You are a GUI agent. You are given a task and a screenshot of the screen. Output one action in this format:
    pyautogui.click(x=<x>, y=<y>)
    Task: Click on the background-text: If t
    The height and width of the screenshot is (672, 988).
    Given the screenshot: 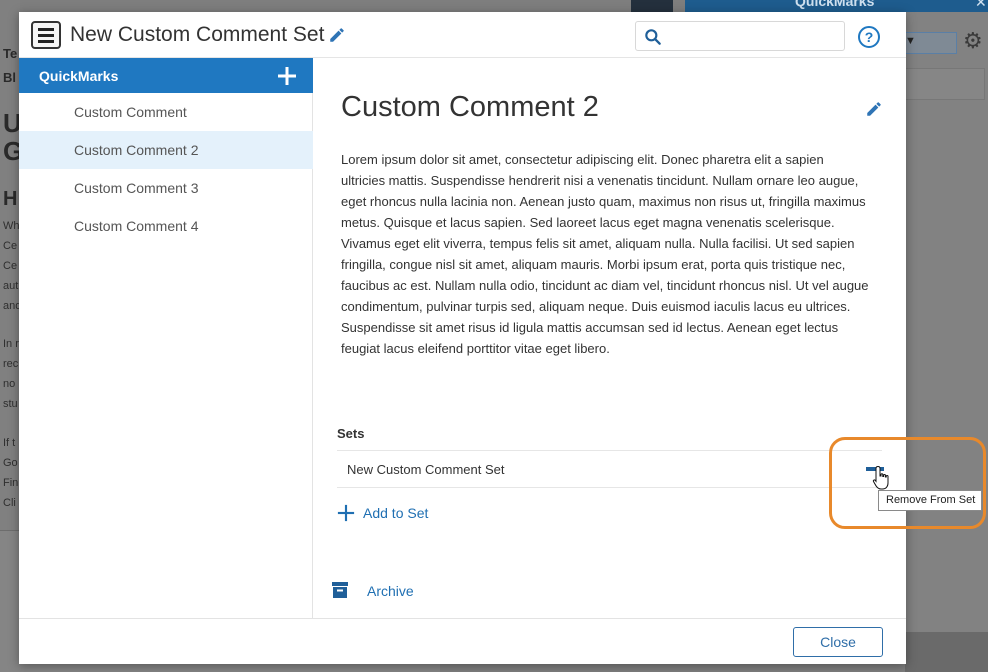 What is the action you would take?
    pyautogui.click(x=9, y=443)
    